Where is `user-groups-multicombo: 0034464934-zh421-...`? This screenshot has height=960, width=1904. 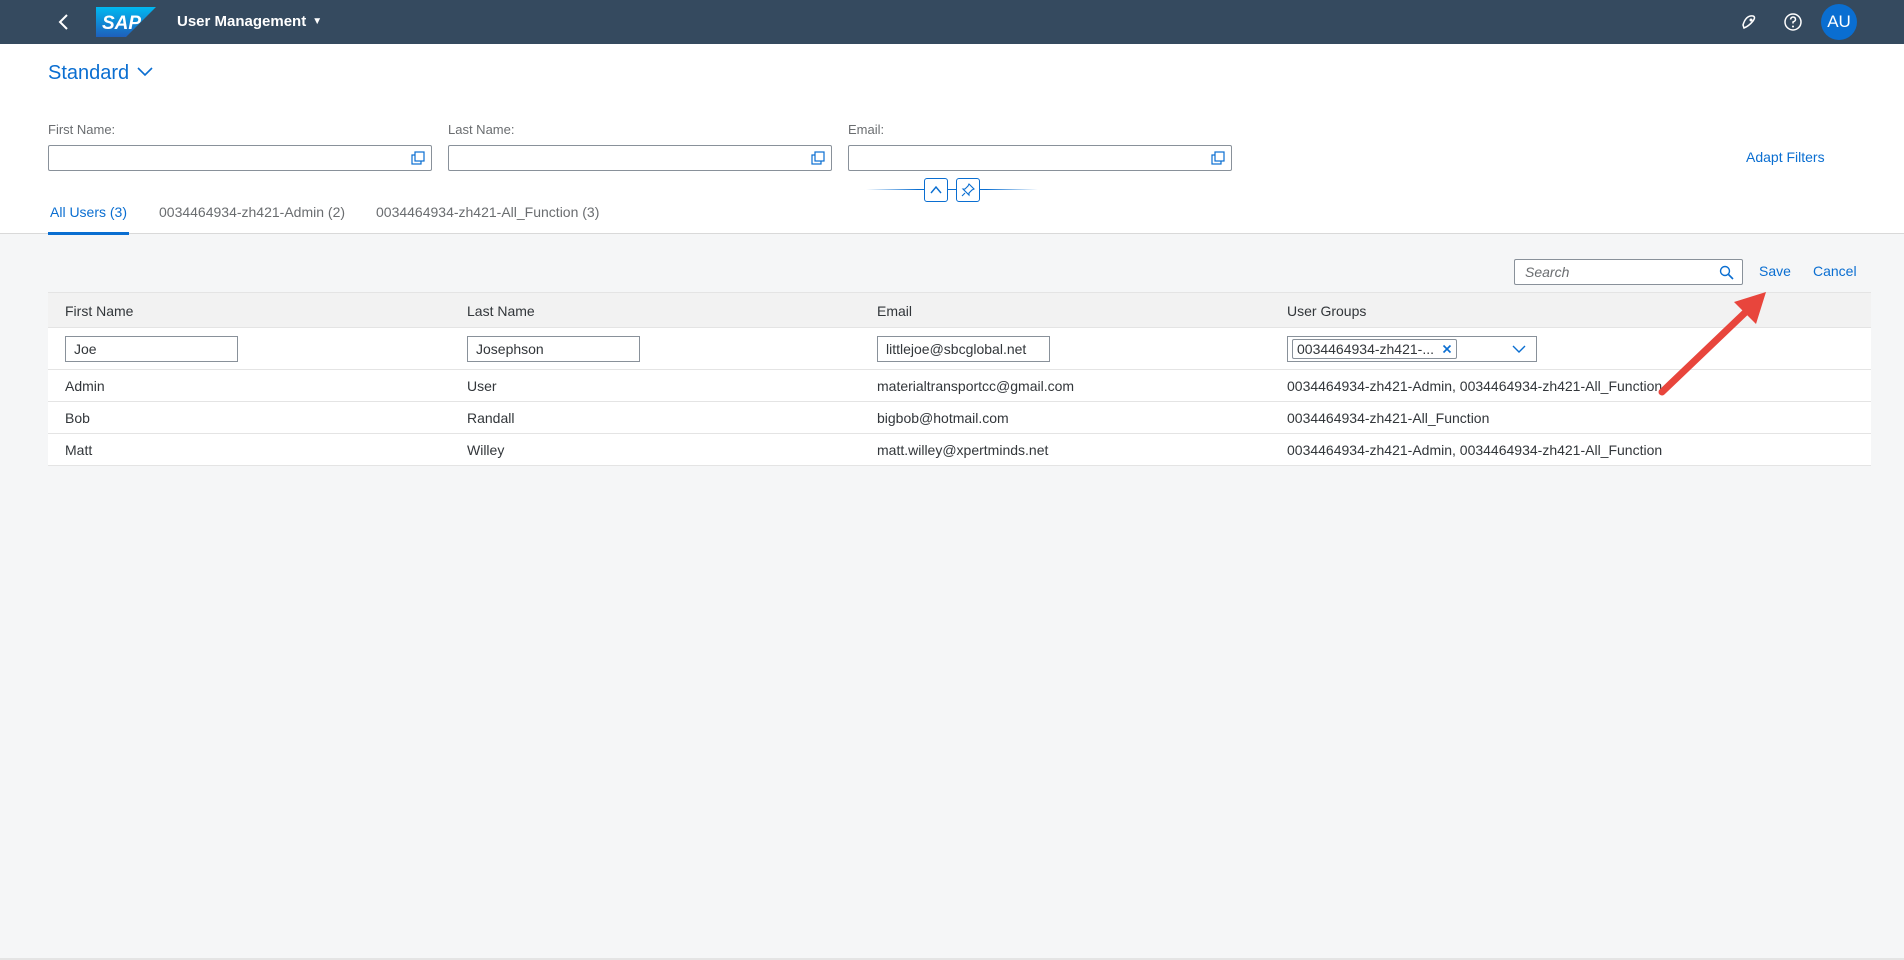
user-groups-multicombo: 0034464934-zh421-... is located at coordinates (1412, 349).